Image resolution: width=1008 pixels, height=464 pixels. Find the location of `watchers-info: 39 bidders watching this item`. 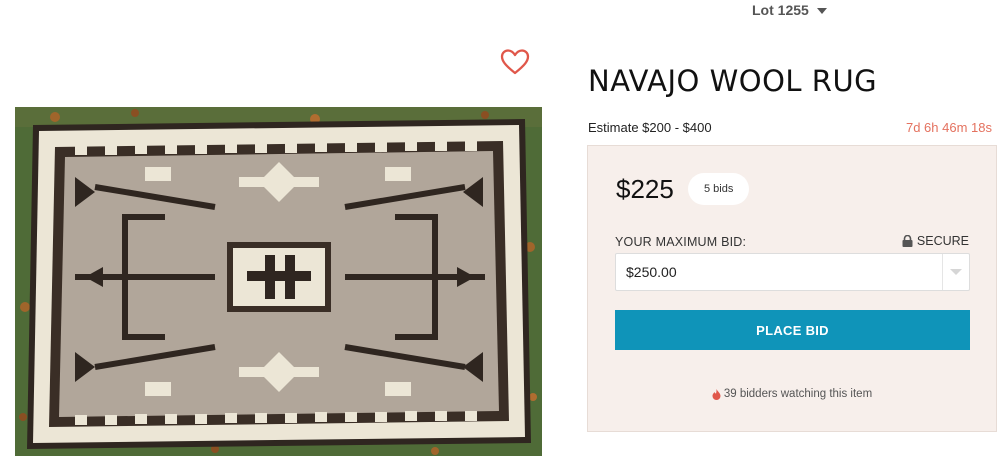

watchers-info: 39 bidders watching this item is located at coordinates (792, 394).